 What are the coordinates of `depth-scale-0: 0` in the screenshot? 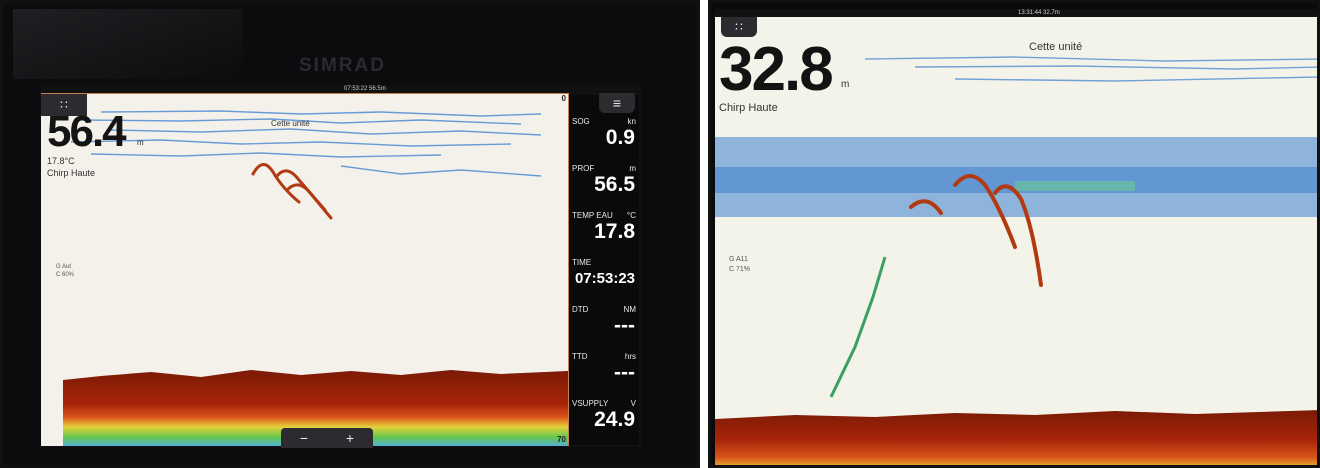 It's located at (563, 98).